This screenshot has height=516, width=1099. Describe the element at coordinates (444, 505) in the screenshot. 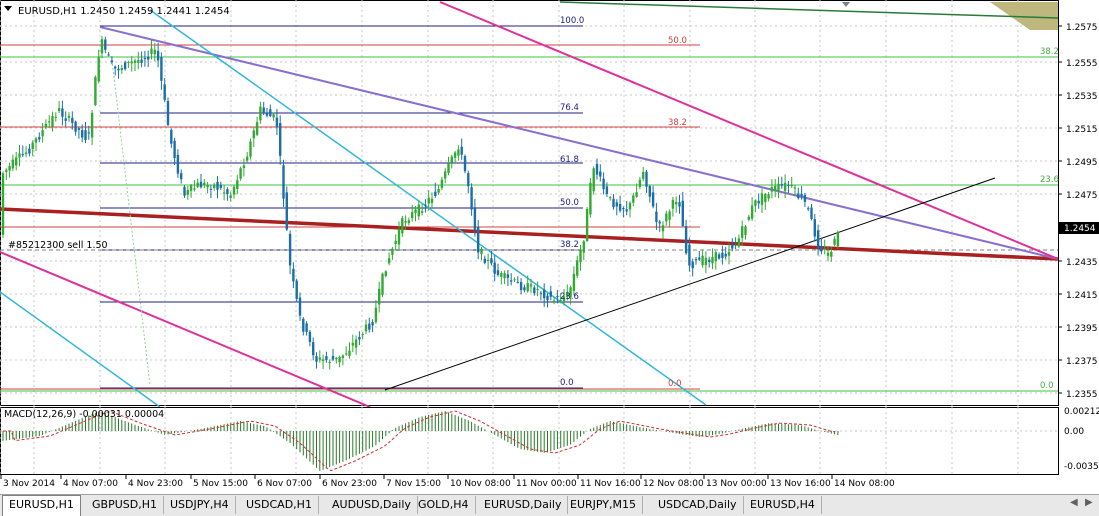

I see `tab-gold-h4: GOLD,H4` at that location.